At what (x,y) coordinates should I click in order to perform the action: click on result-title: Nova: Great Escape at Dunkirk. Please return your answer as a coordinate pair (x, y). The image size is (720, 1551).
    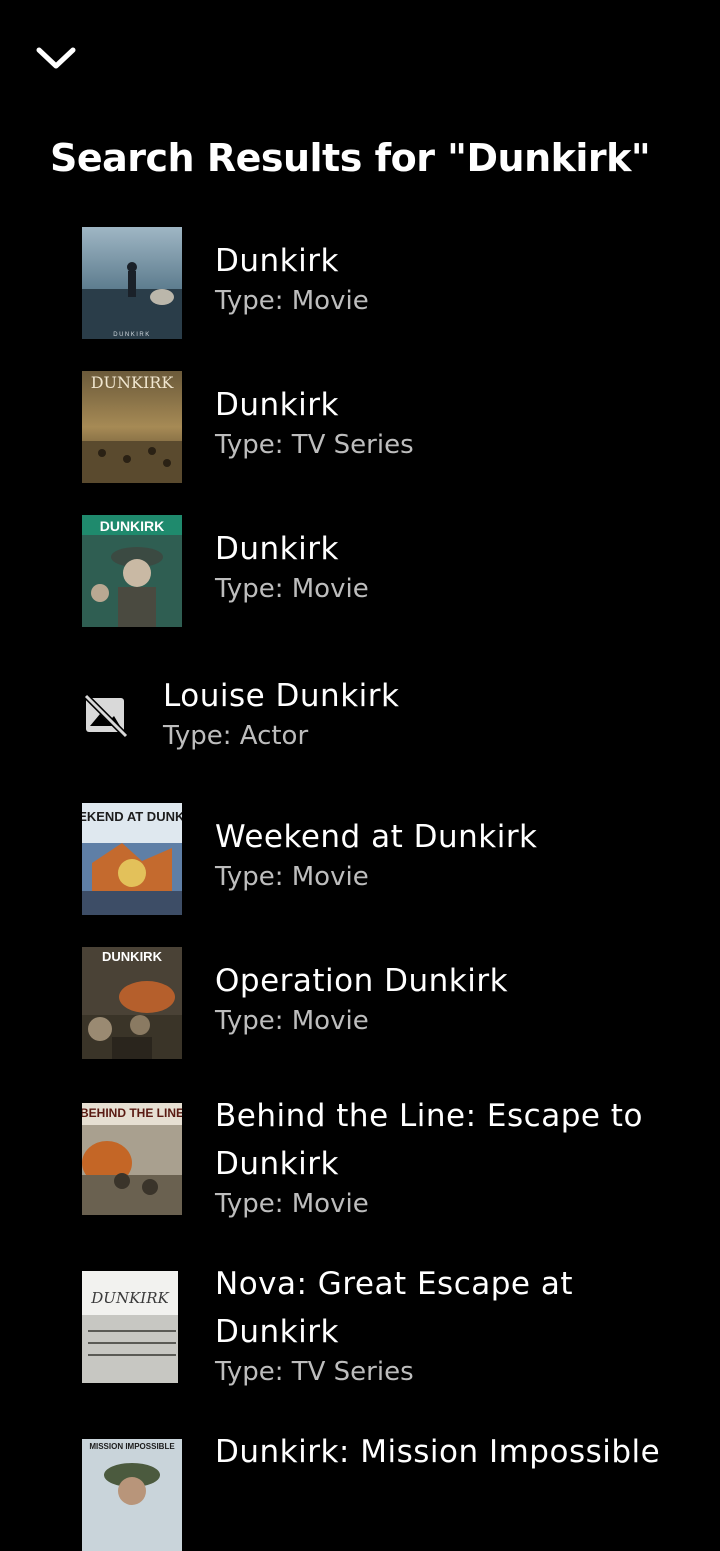
    Looking at the image, I should click on (394, 1308).